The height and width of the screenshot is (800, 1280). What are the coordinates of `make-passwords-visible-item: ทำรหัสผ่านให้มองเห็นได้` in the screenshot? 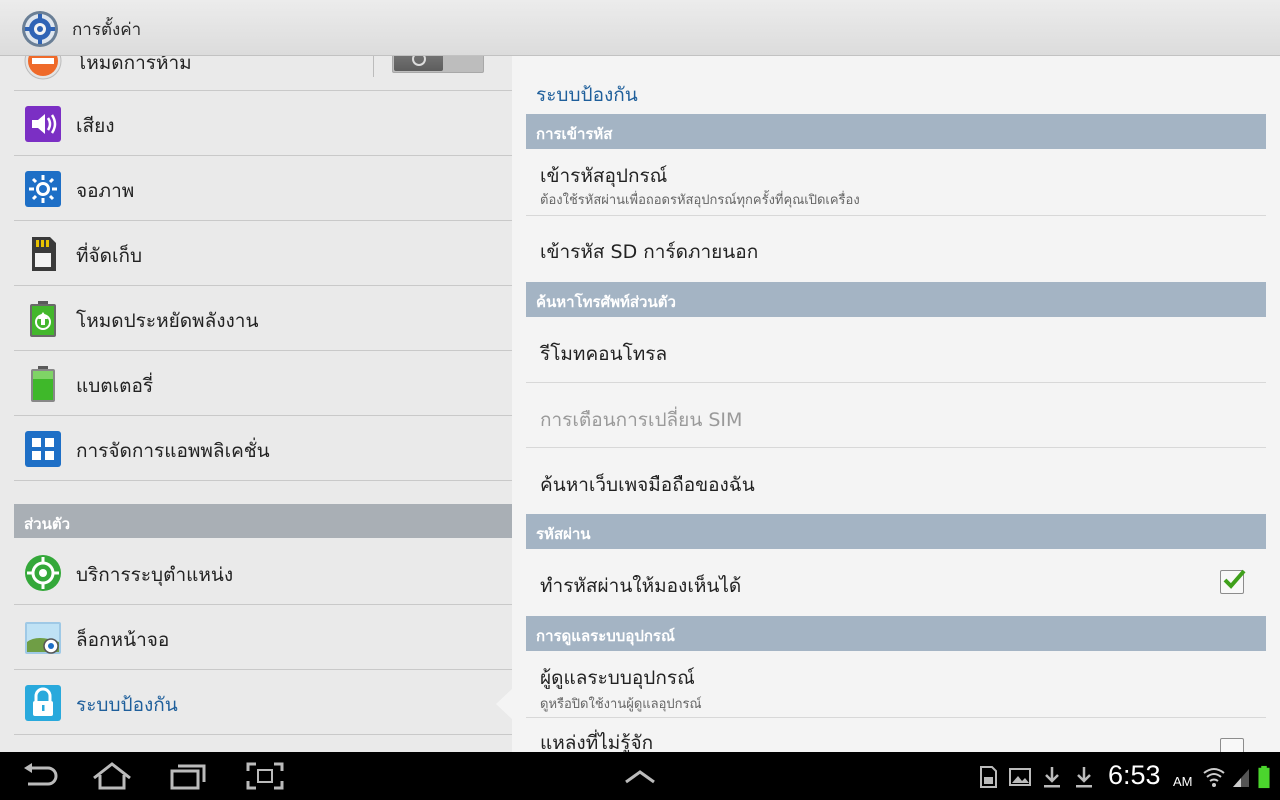 It's located at (896, 582).